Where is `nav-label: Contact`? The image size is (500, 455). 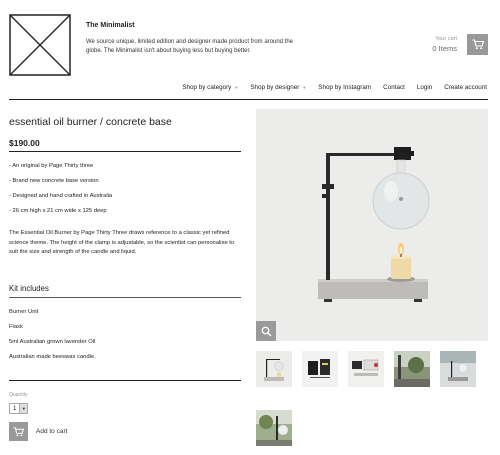
nav-label: Contact is located at coordinates (394, 87).